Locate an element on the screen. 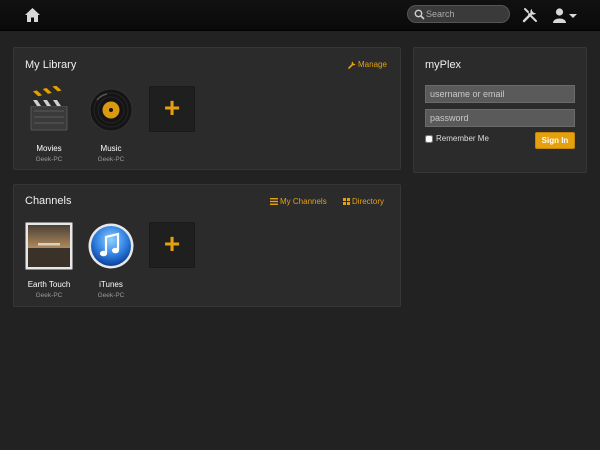 This screenshot has height=450, width=600. library-item-music: Music Geek-PC is located at coordinates (111, 124).